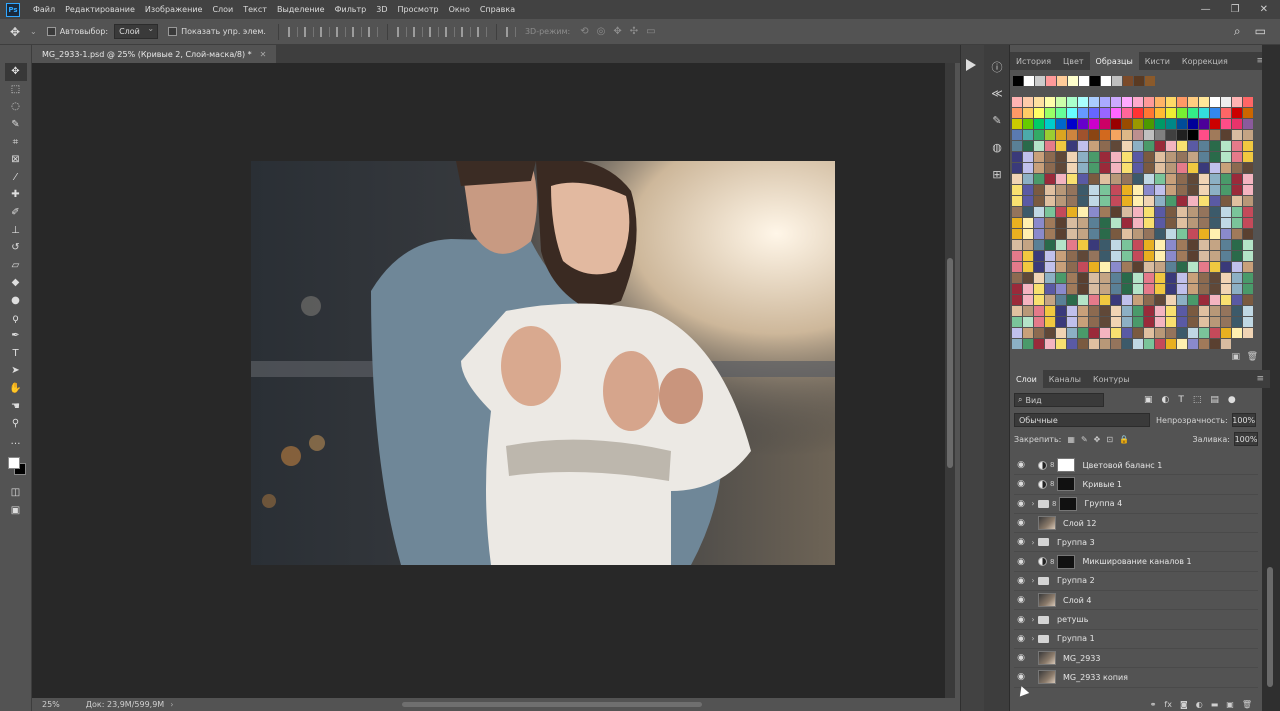 The height and width of the screenshot is (711, 1280). Describe the element at coordinates (173, 31) in the screenshot. I see `show-transform-checkbox` at that location.